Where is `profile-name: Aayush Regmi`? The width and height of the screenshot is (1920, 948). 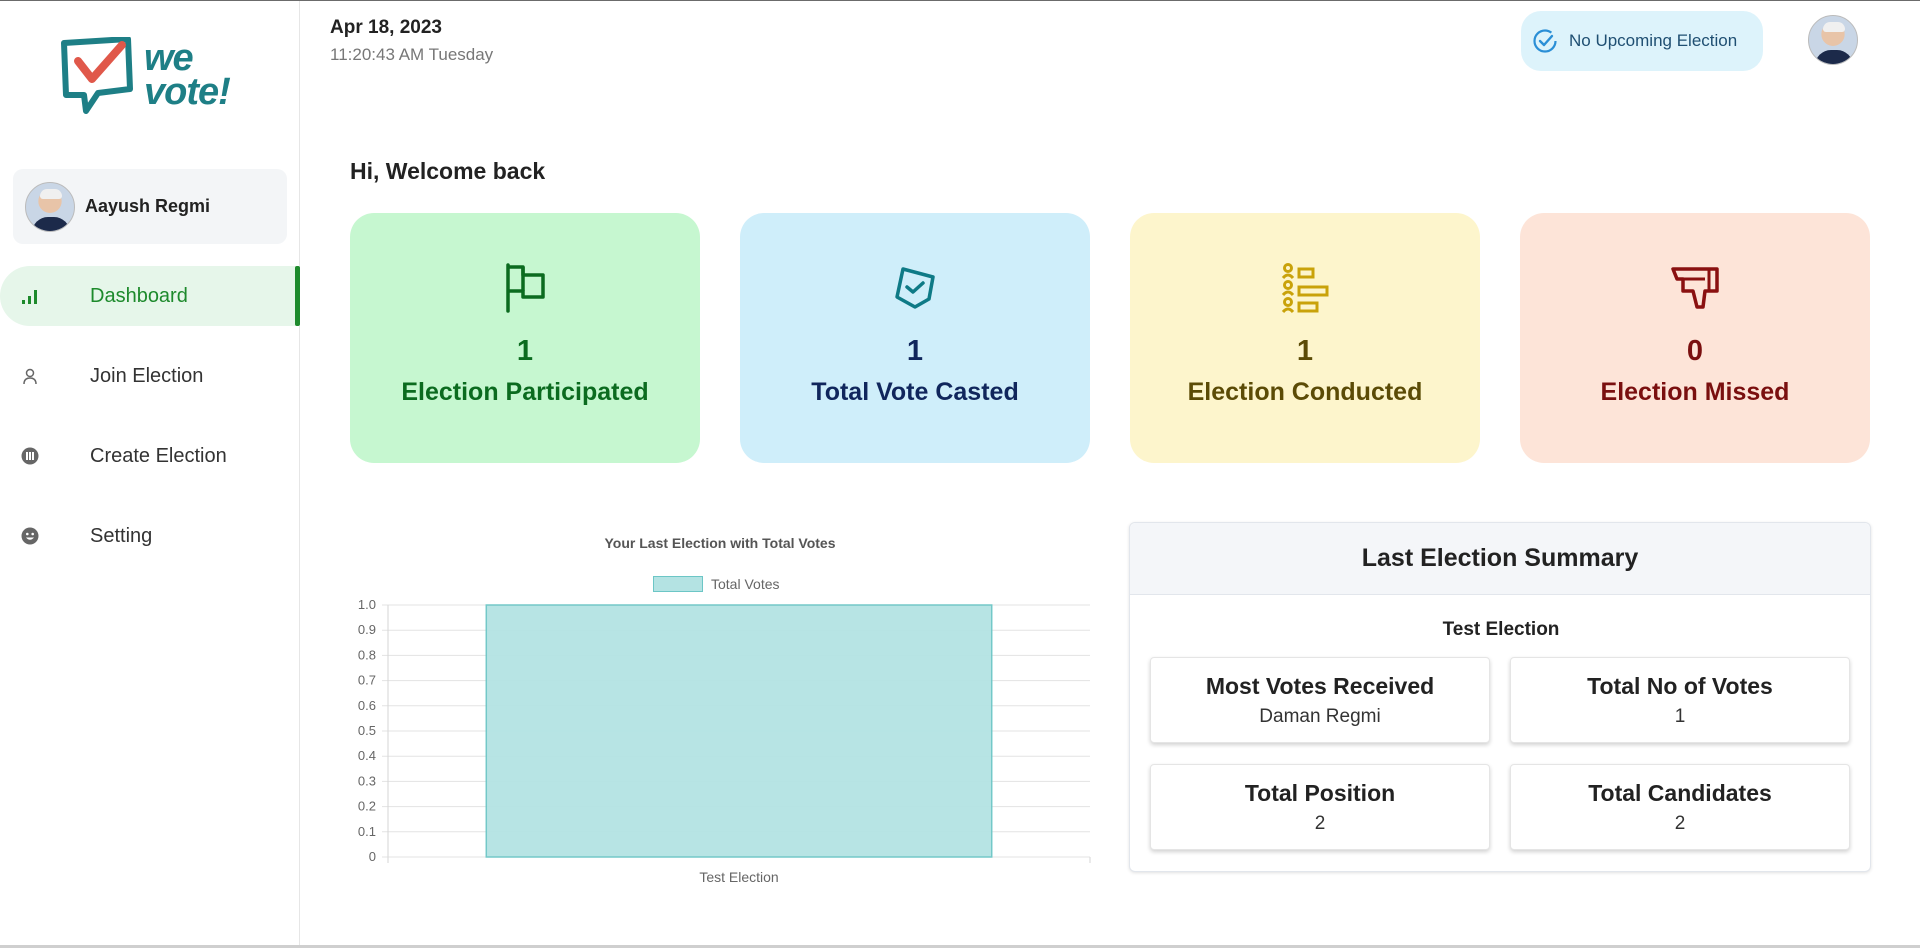 profile-name: Aayush Regmi is located at coordinates (148, 206).